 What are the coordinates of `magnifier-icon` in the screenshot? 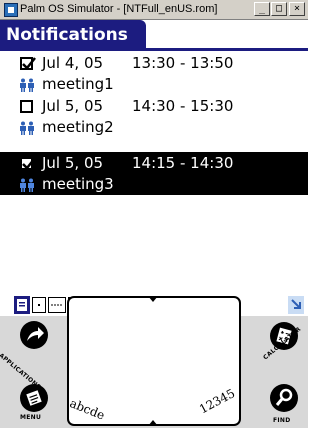 It's located at (284, 397).